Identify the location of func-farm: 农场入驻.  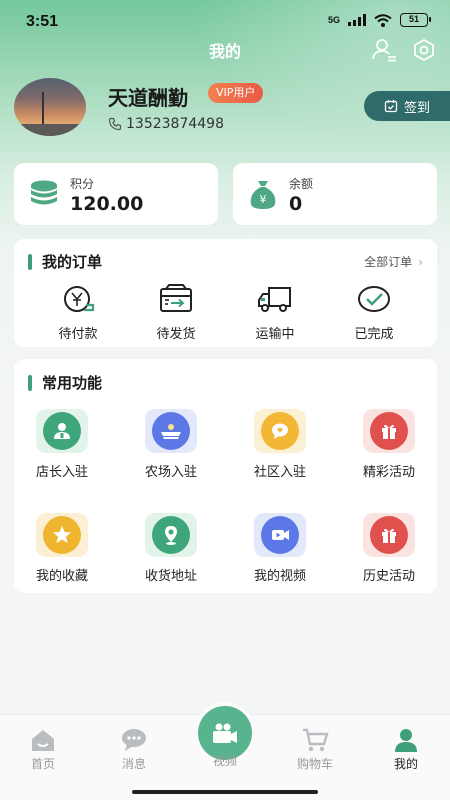
(171, 444).